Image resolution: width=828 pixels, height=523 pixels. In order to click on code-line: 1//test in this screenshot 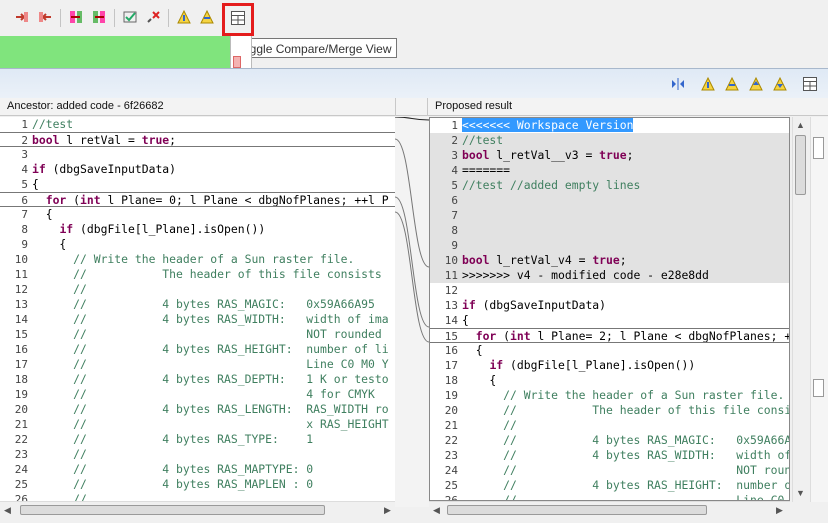, I will do `click(47, 124)`.